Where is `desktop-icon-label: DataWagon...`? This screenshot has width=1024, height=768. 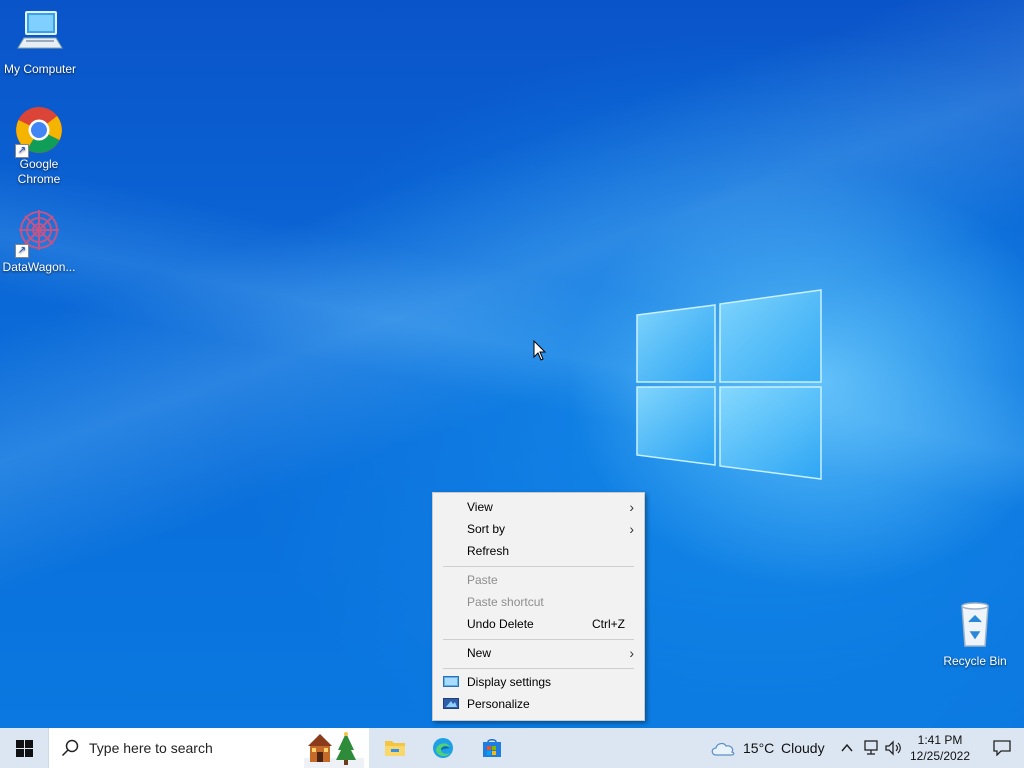 desktop-icon-label: DataWagon... is located at coordinates (39, 267).